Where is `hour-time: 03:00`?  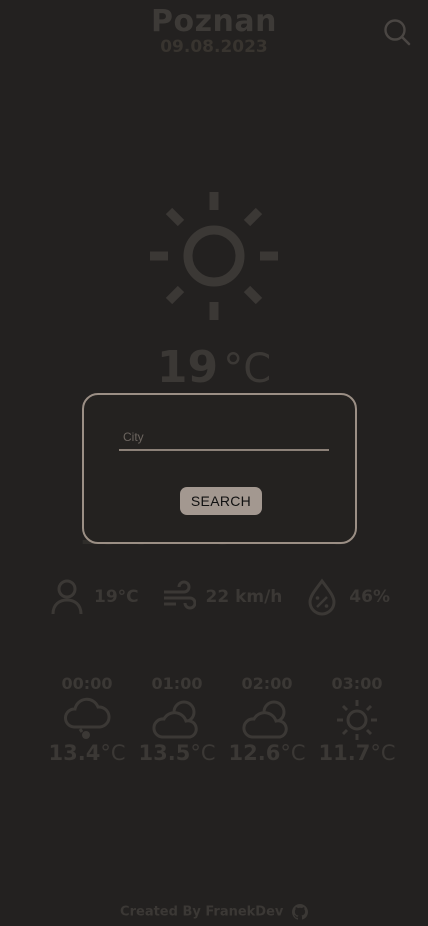
hour-time: 03:00 is located at coordinates (357, 683).